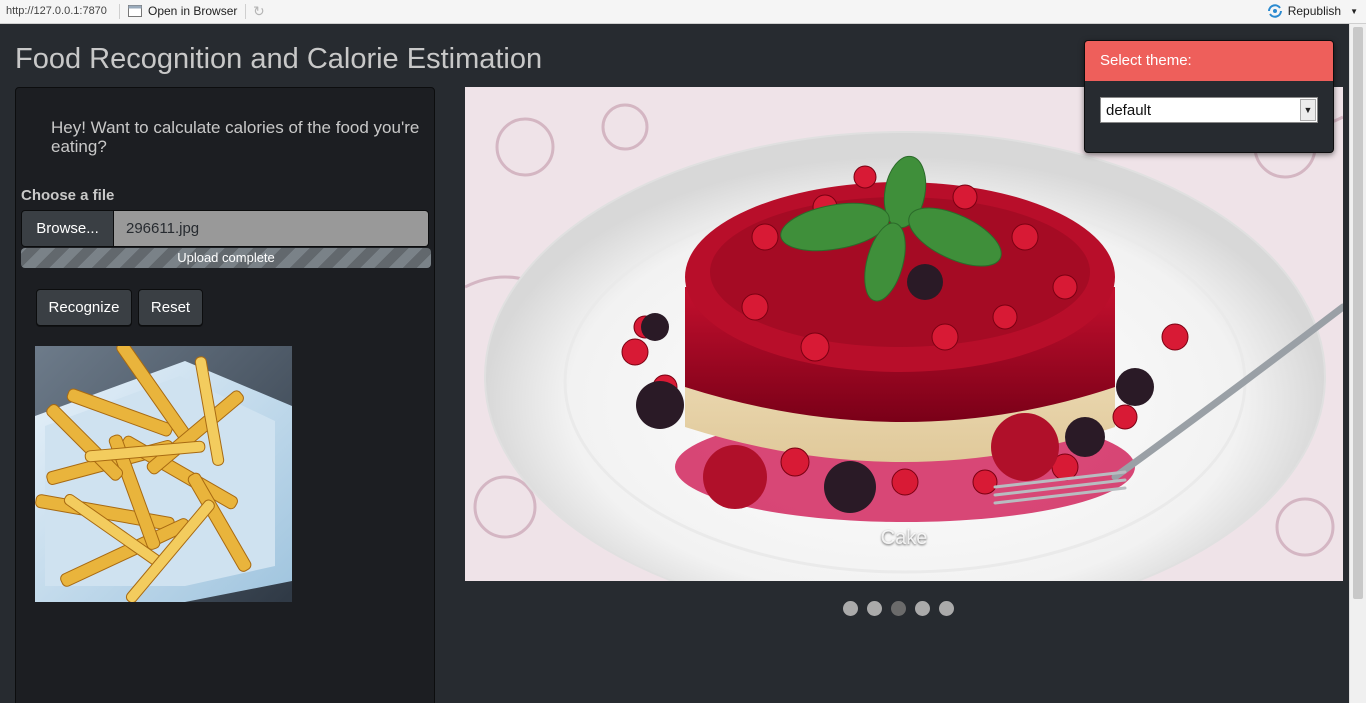 The image size is (1366, 703). I want to click on recognize-button: Recognize, so click(84, 307).